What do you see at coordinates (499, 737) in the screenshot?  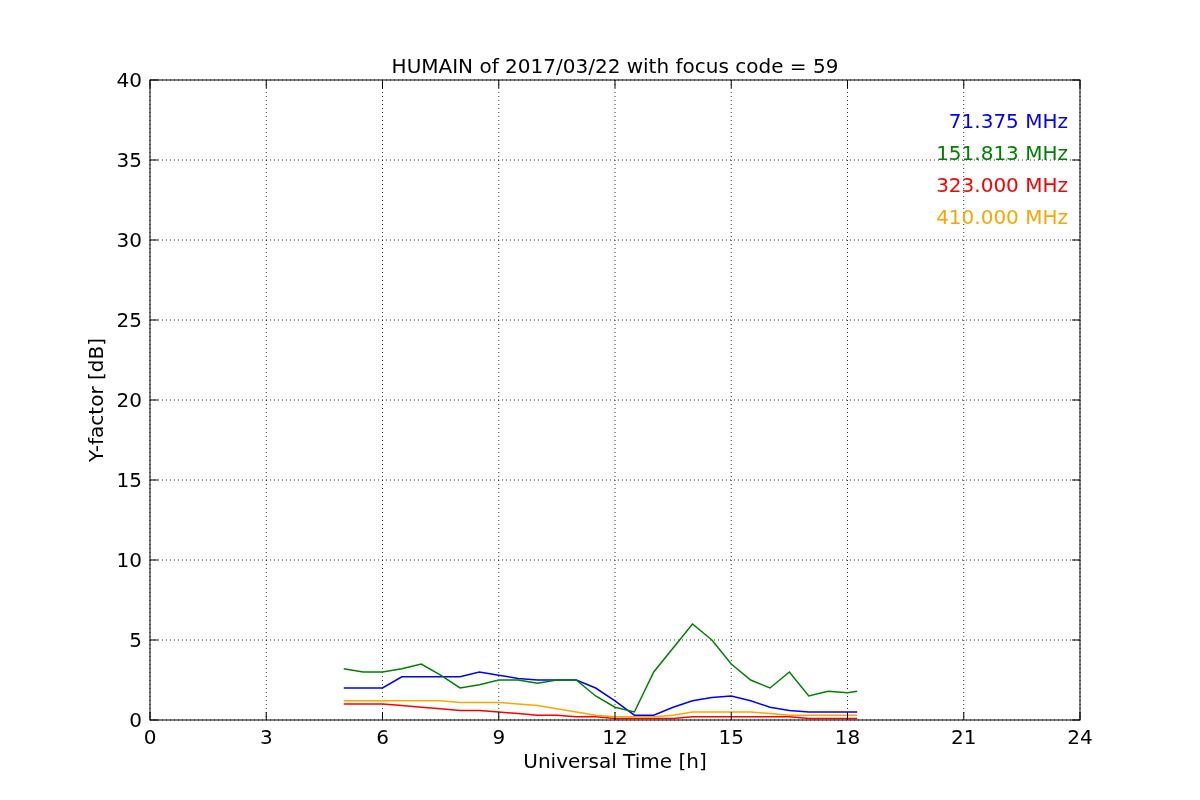 I see `x-tick-label: 9` at bounding box center [499, 737].